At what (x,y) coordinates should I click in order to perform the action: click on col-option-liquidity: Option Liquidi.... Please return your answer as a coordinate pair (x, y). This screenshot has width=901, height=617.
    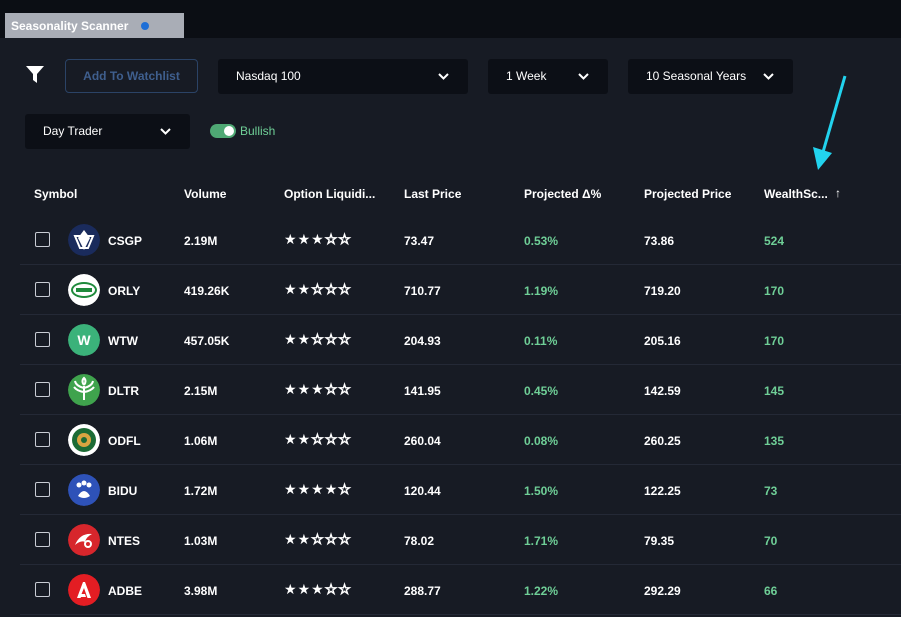
    Looking at the image, I should click on (329, 194).